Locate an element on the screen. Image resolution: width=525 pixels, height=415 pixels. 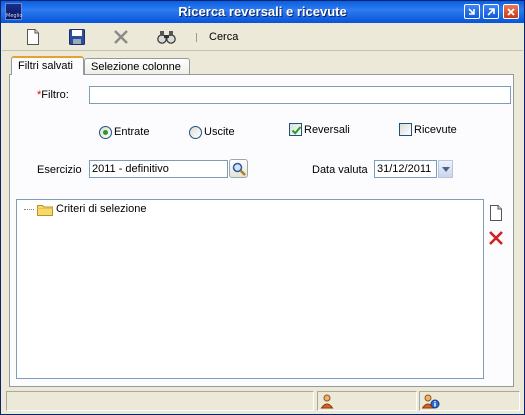
maximize-icon is located at coordinates (491, 12).